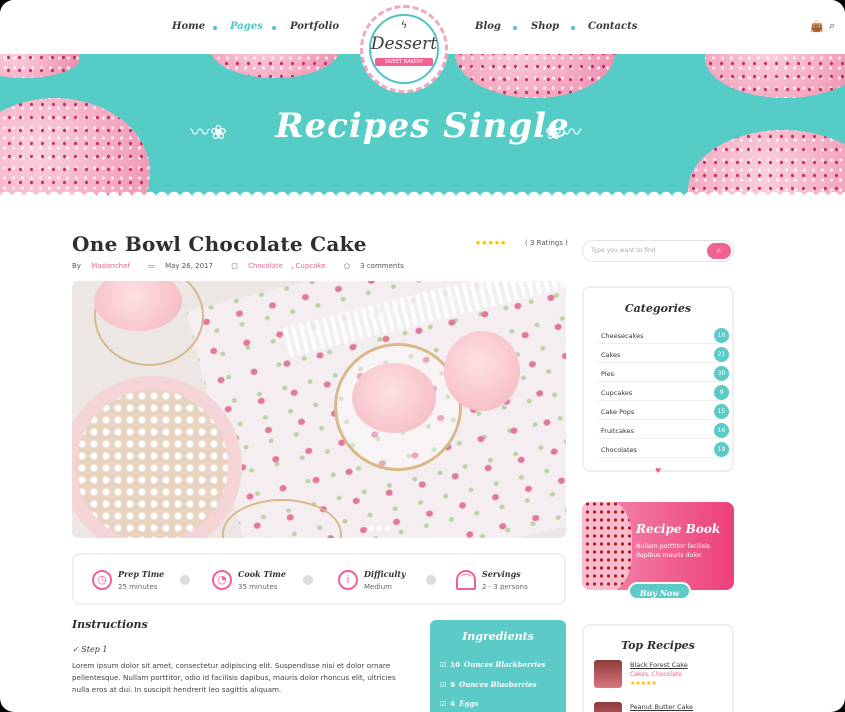 This screenshot has width=845, height=712. I want to click on folder-icon: ▢, so click(234, 266).